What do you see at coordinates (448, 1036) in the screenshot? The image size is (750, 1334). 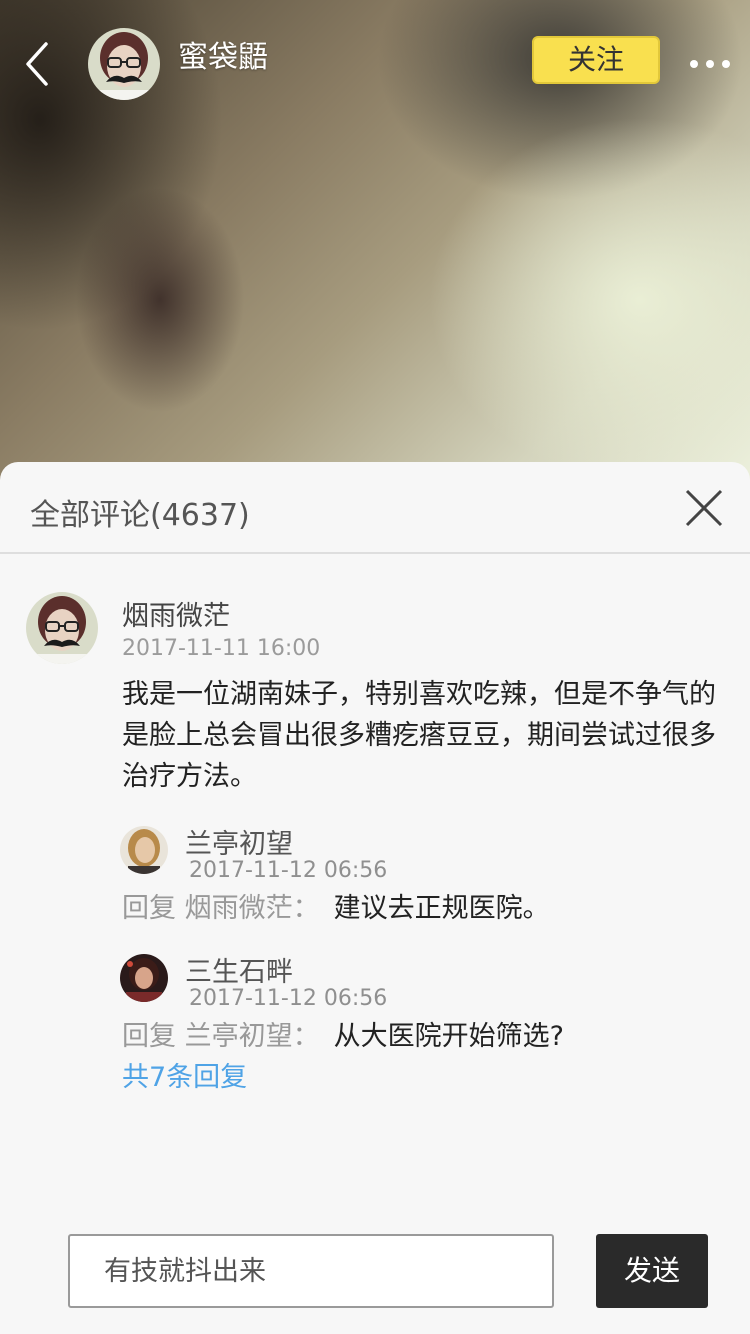 I see `reply-text: 从大医院开始筛选?` at bounding box center [448, 1036].